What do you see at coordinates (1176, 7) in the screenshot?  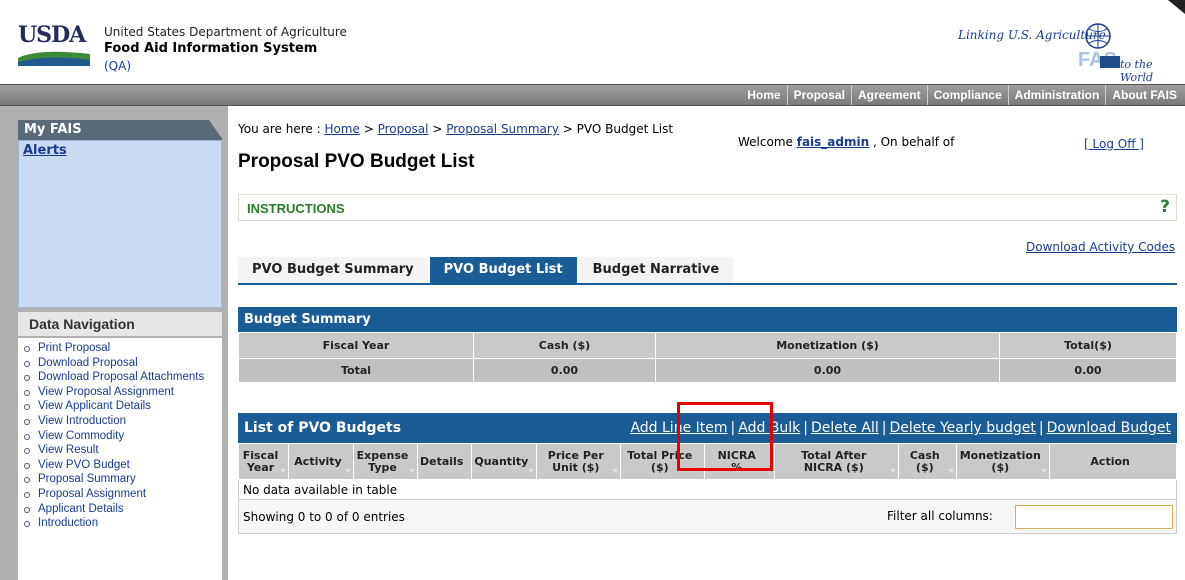 I see `corner-decoration` at bounding box center [1176, 7].